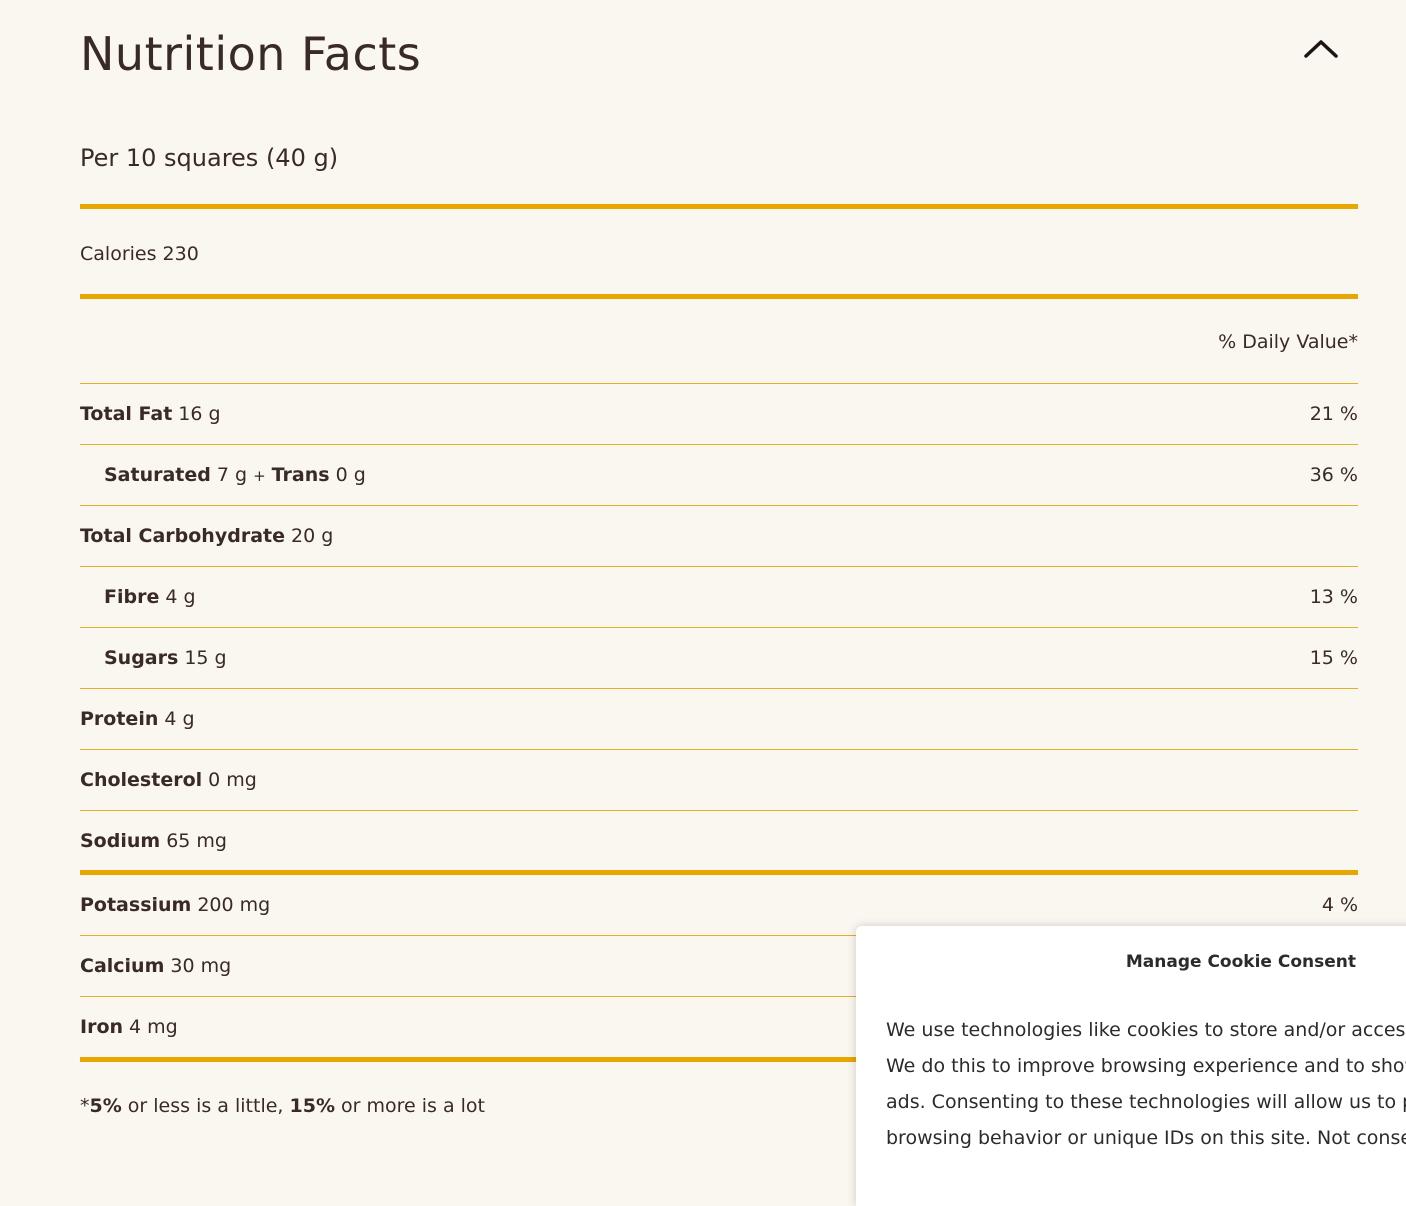 The image size is (1406, 1206). I want to click on nutrient-name: Potassium, so click(136, 905).